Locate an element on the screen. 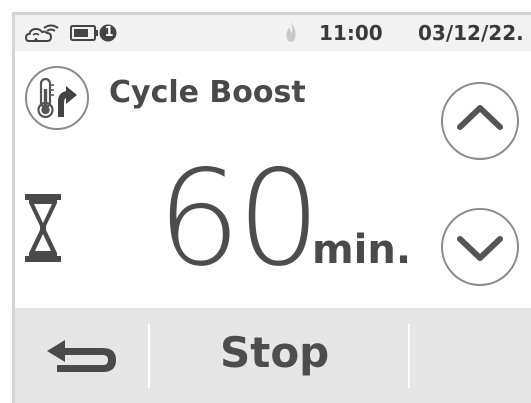  status-time: 11:00 is located at coordinates (351, 33).